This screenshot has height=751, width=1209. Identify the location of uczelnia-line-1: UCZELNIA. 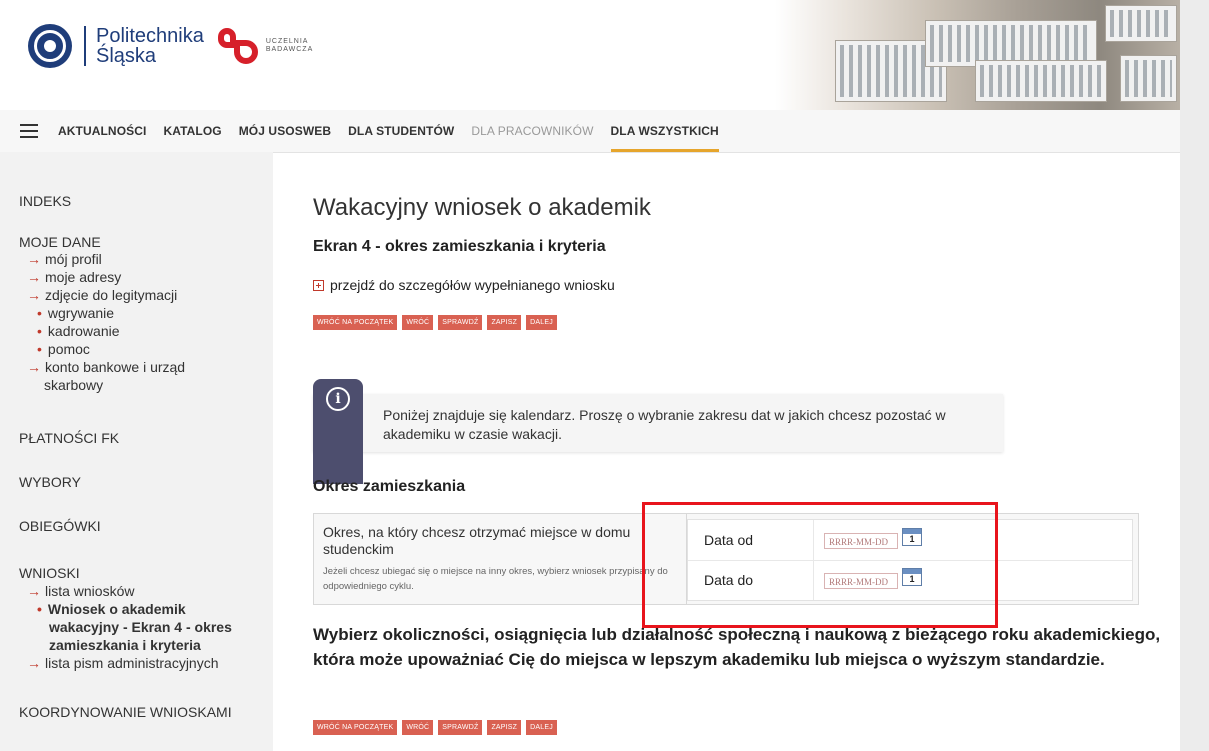
(287, 41).